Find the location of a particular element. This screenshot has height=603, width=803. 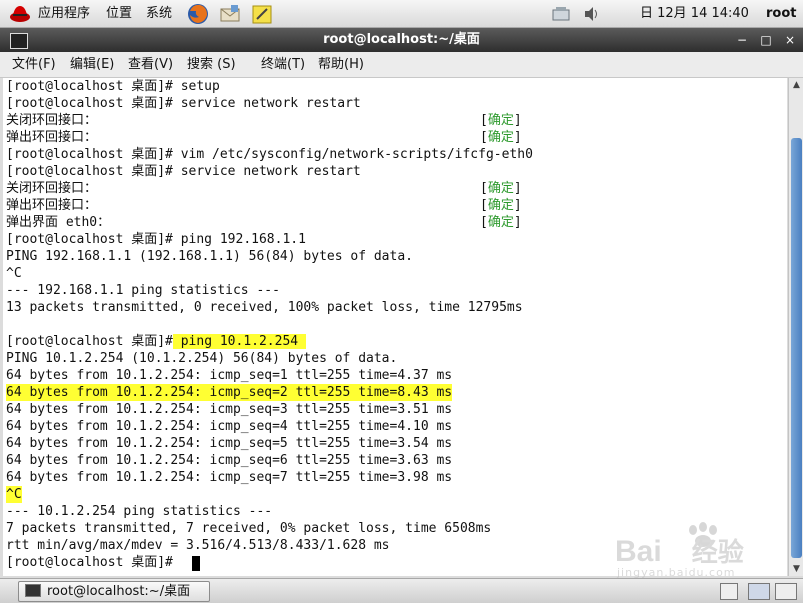

network-status-icon is located at coordinates (562, 14).